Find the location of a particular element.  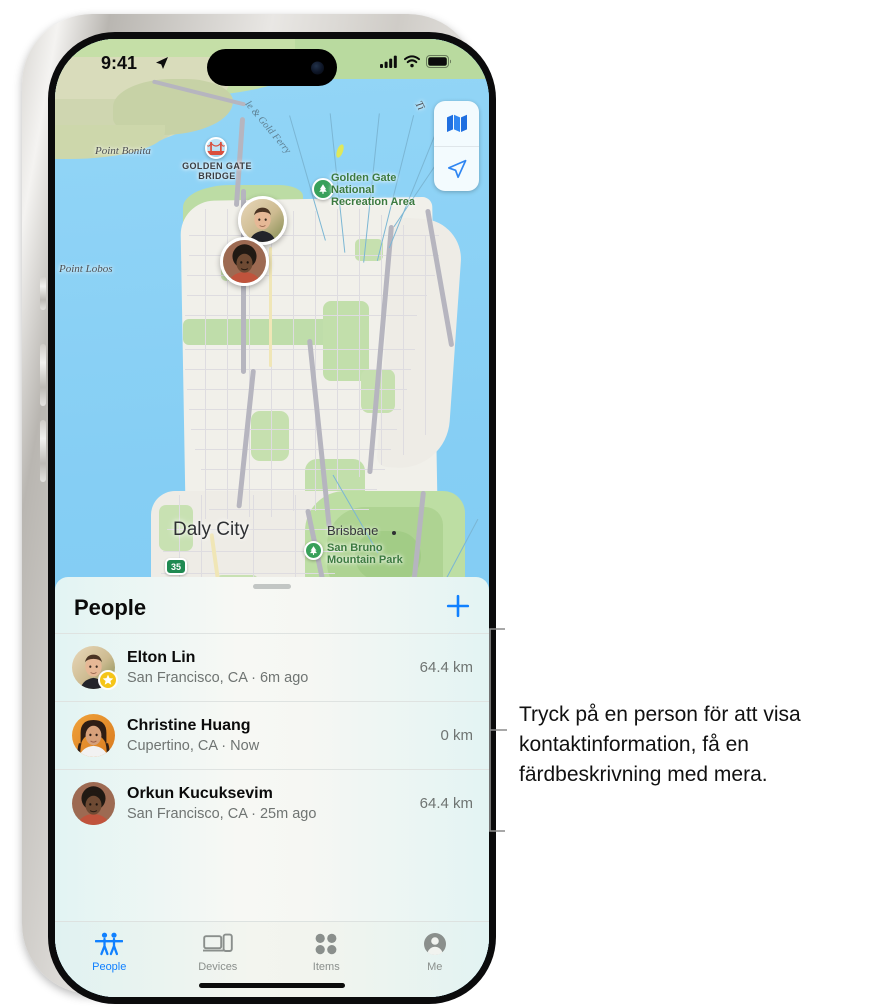

status-badge is located at coordinates (108, 680).